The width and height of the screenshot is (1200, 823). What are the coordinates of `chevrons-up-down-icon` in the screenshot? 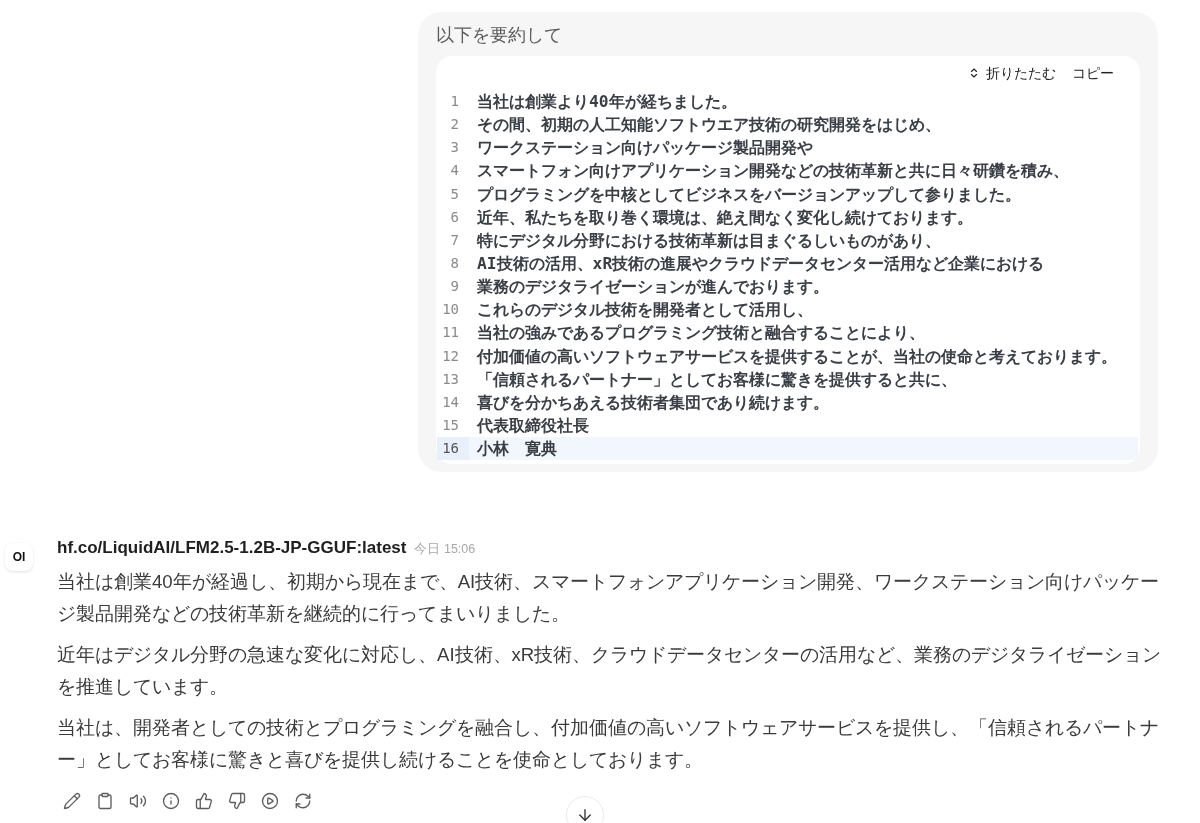 It's located at (974, 73).